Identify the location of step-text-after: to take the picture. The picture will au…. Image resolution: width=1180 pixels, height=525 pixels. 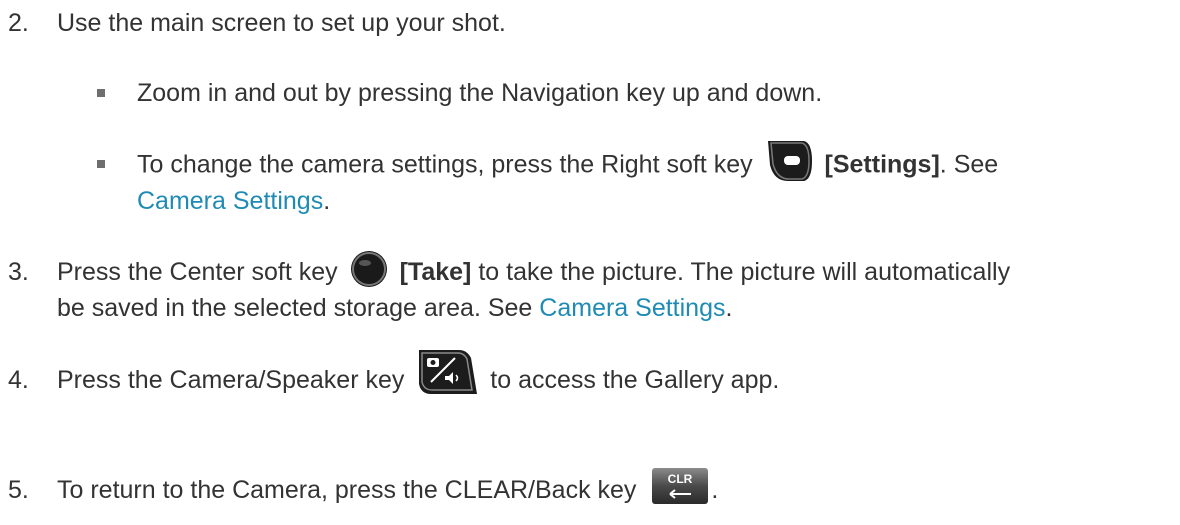
(744, 272).